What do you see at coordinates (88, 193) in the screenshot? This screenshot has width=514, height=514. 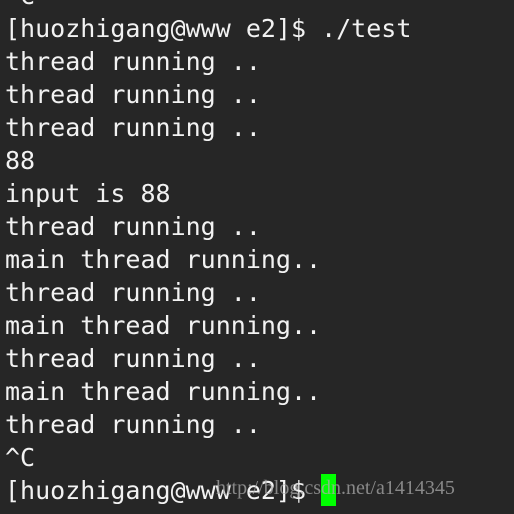 I see `terminal-line: input is 88` at bounding box center [88, 193].